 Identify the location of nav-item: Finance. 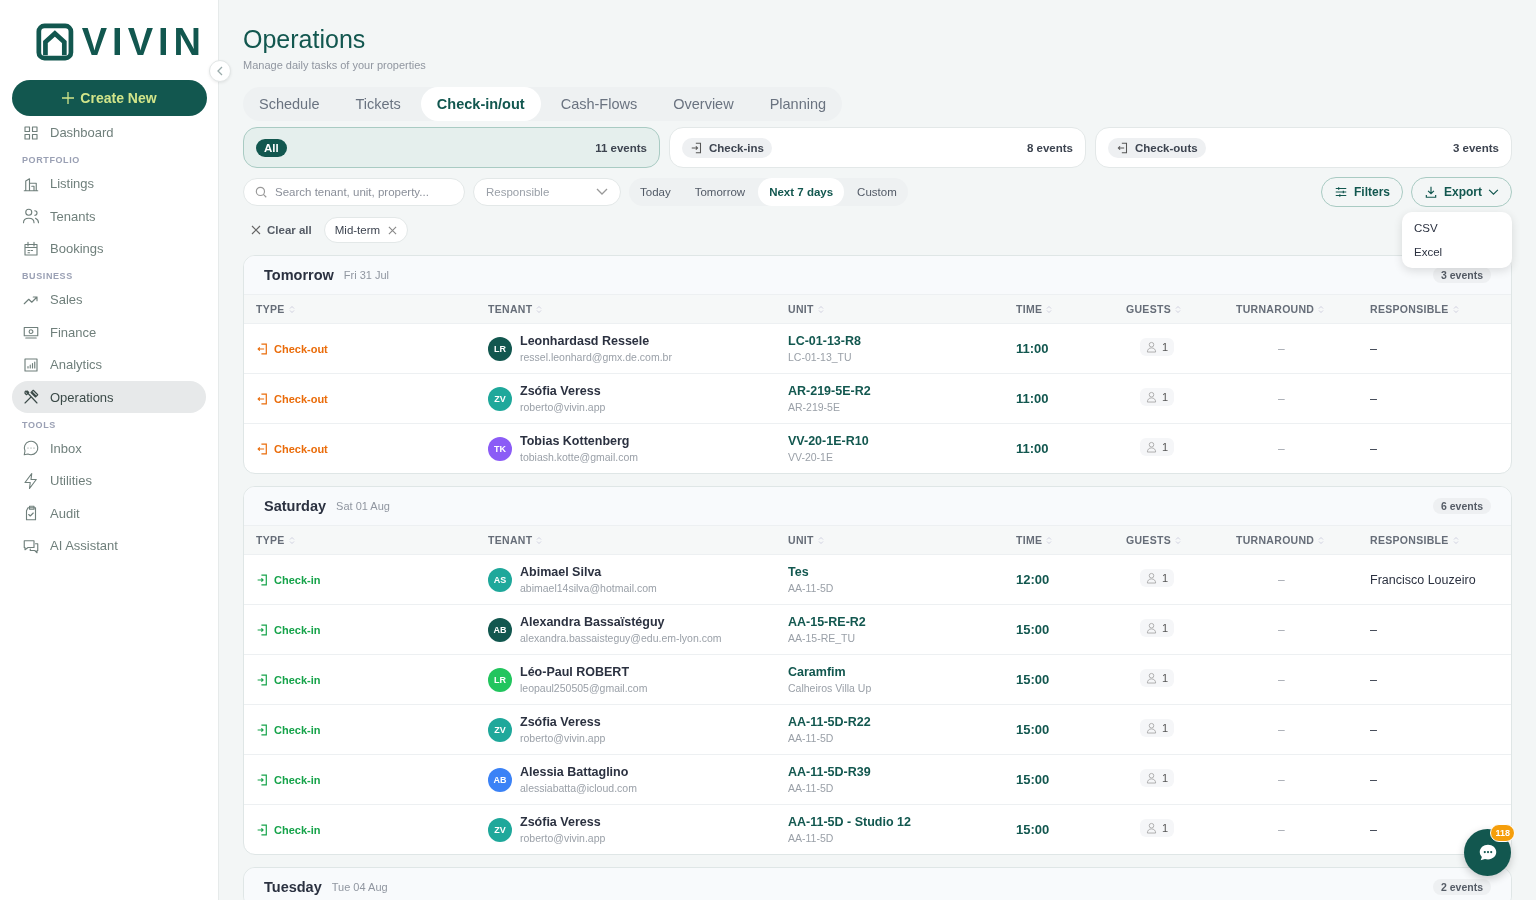
(109, 332).